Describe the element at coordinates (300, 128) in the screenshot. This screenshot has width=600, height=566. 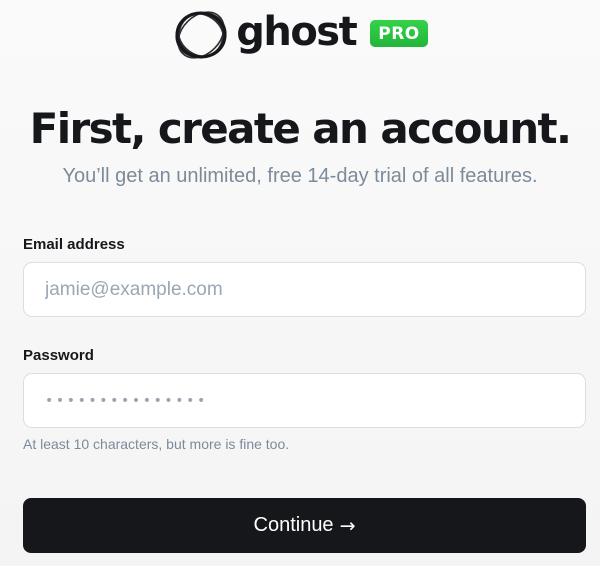
I see `page-title: First, create an account.` at that location.